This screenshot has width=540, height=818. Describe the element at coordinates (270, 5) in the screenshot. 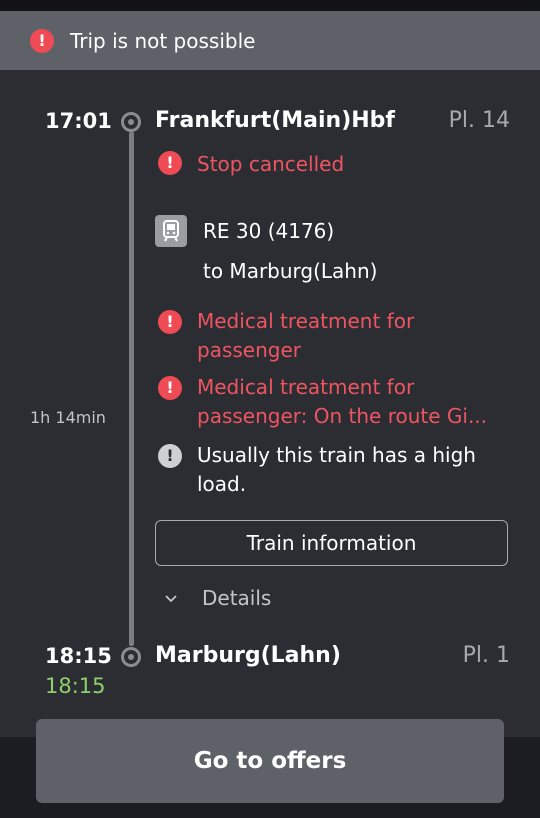

I see `top-strip` at that location.